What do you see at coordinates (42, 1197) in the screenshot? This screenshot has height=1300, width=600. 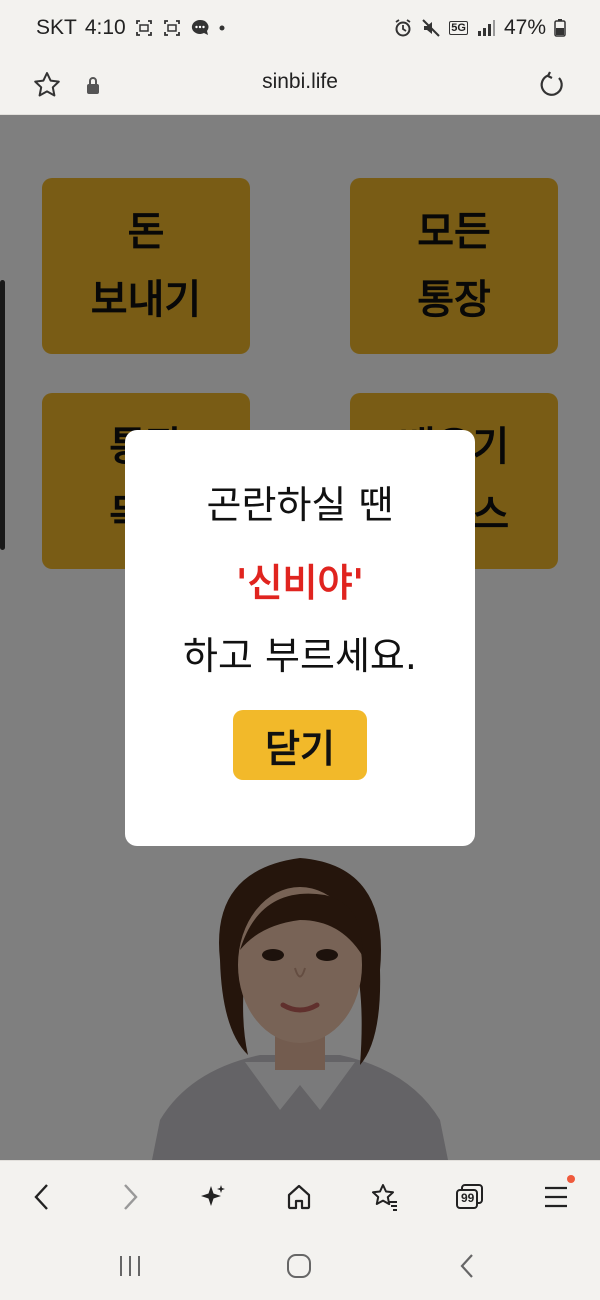 I see `back-icon` at bounding box center [42, 1197].